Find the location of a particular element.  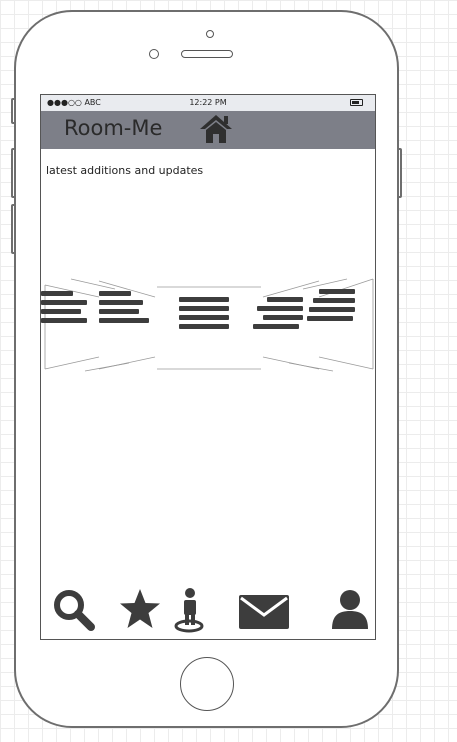

star-icon is located at coordinates (140, 610).